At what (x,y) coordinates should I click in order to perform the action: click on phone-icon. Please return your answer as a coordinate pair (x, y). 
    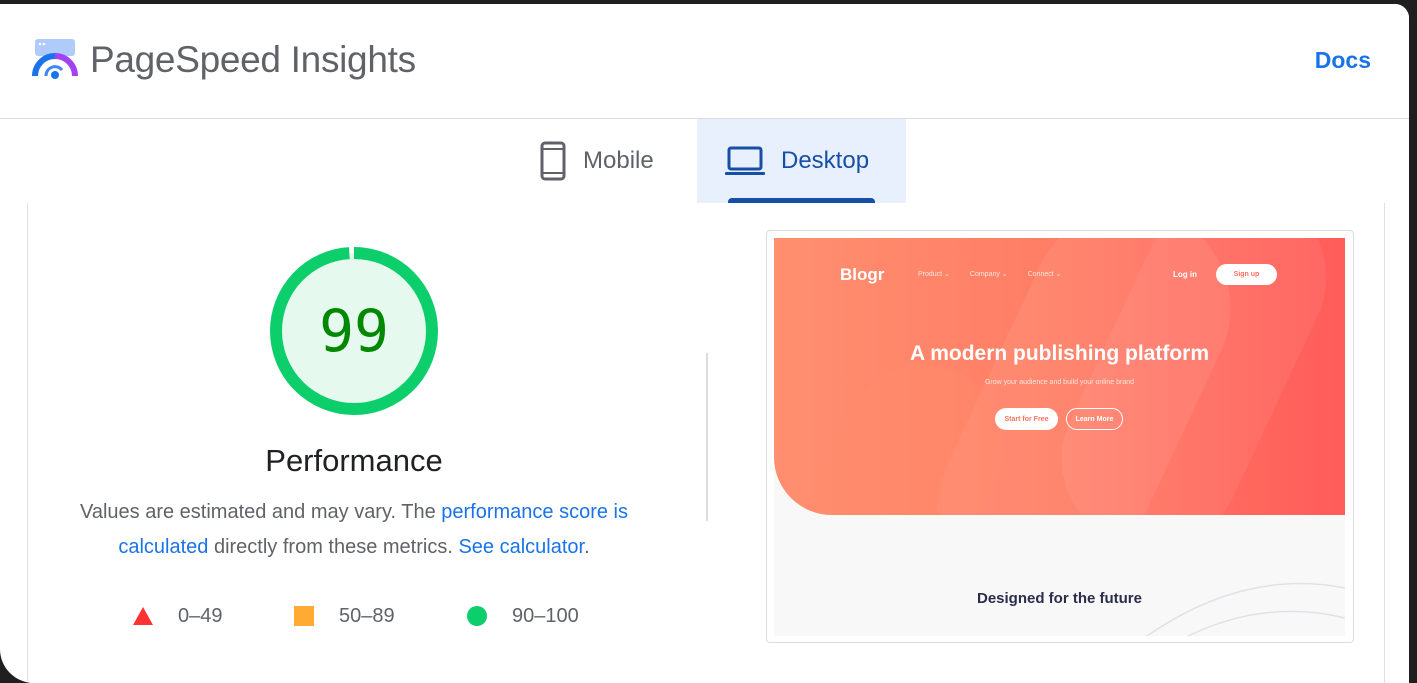
    Looking at the image, I should click on (553, 161).